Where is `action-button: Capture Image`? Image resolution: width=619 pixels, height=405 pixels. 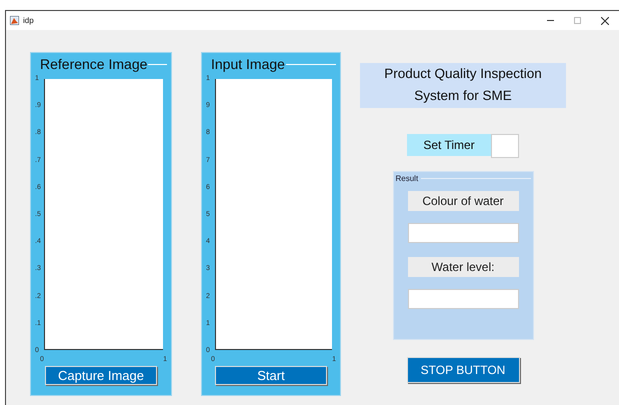
action-button: Capture Image is located at coordinates (101, 375).